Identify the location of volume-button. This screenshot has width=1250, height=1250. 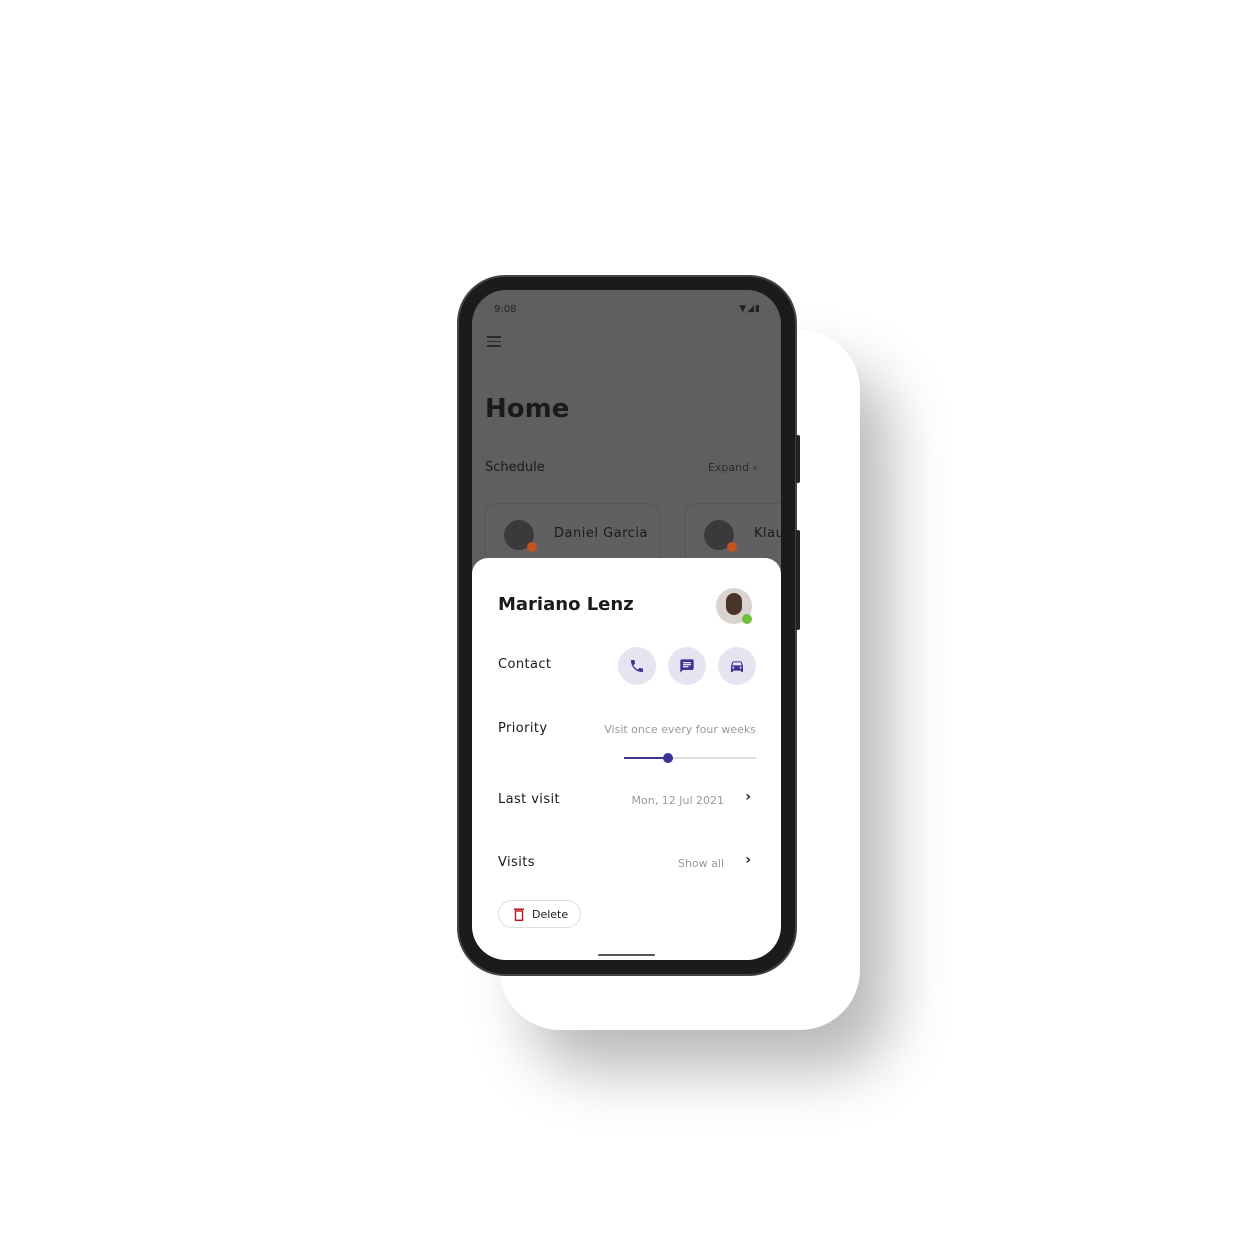
(798, 580).